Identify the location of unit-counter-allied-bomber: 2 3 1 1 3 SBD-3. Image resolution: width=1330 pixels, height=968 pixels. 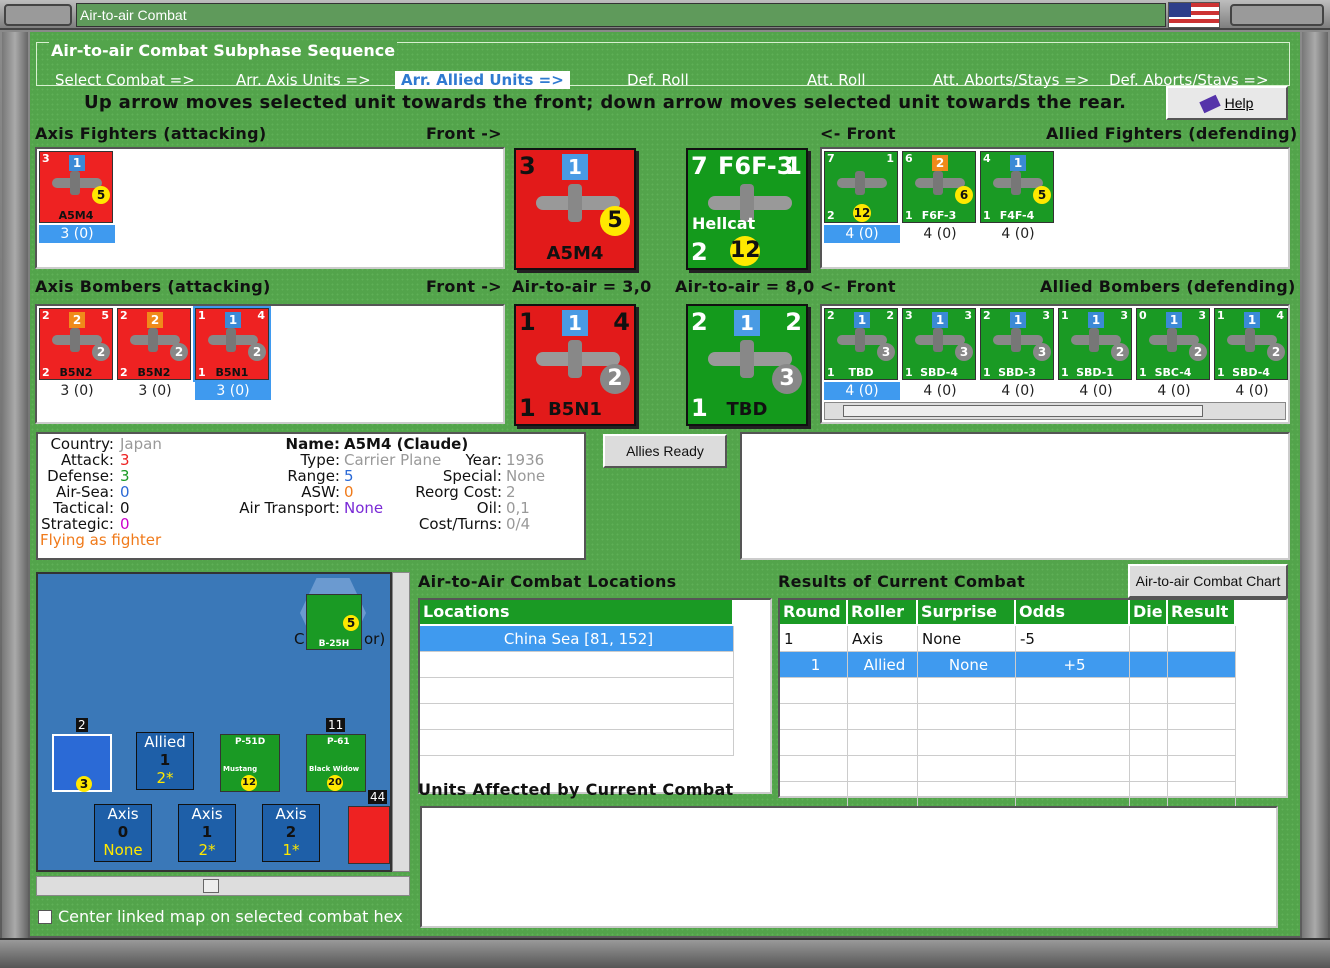
(1017, 344).